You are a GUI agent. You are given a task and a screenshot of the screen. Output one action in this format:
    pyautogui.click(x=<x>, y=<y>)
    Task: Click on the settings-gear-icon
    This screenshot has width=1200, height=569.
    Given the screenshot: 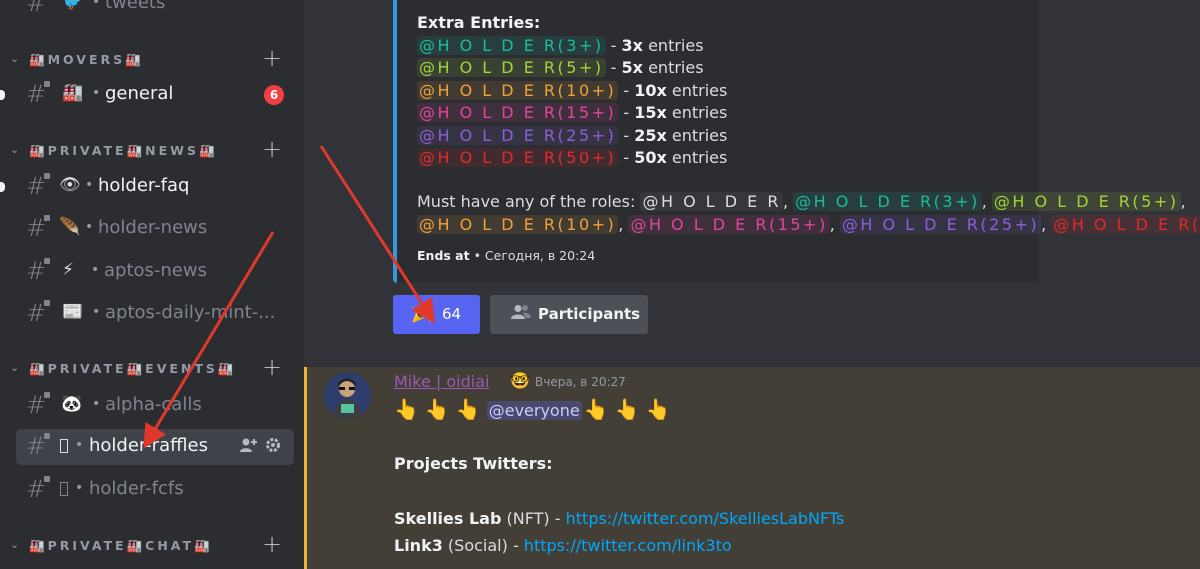 What is the action you would take?
    pyautogui.click(x=273, y=447)
    